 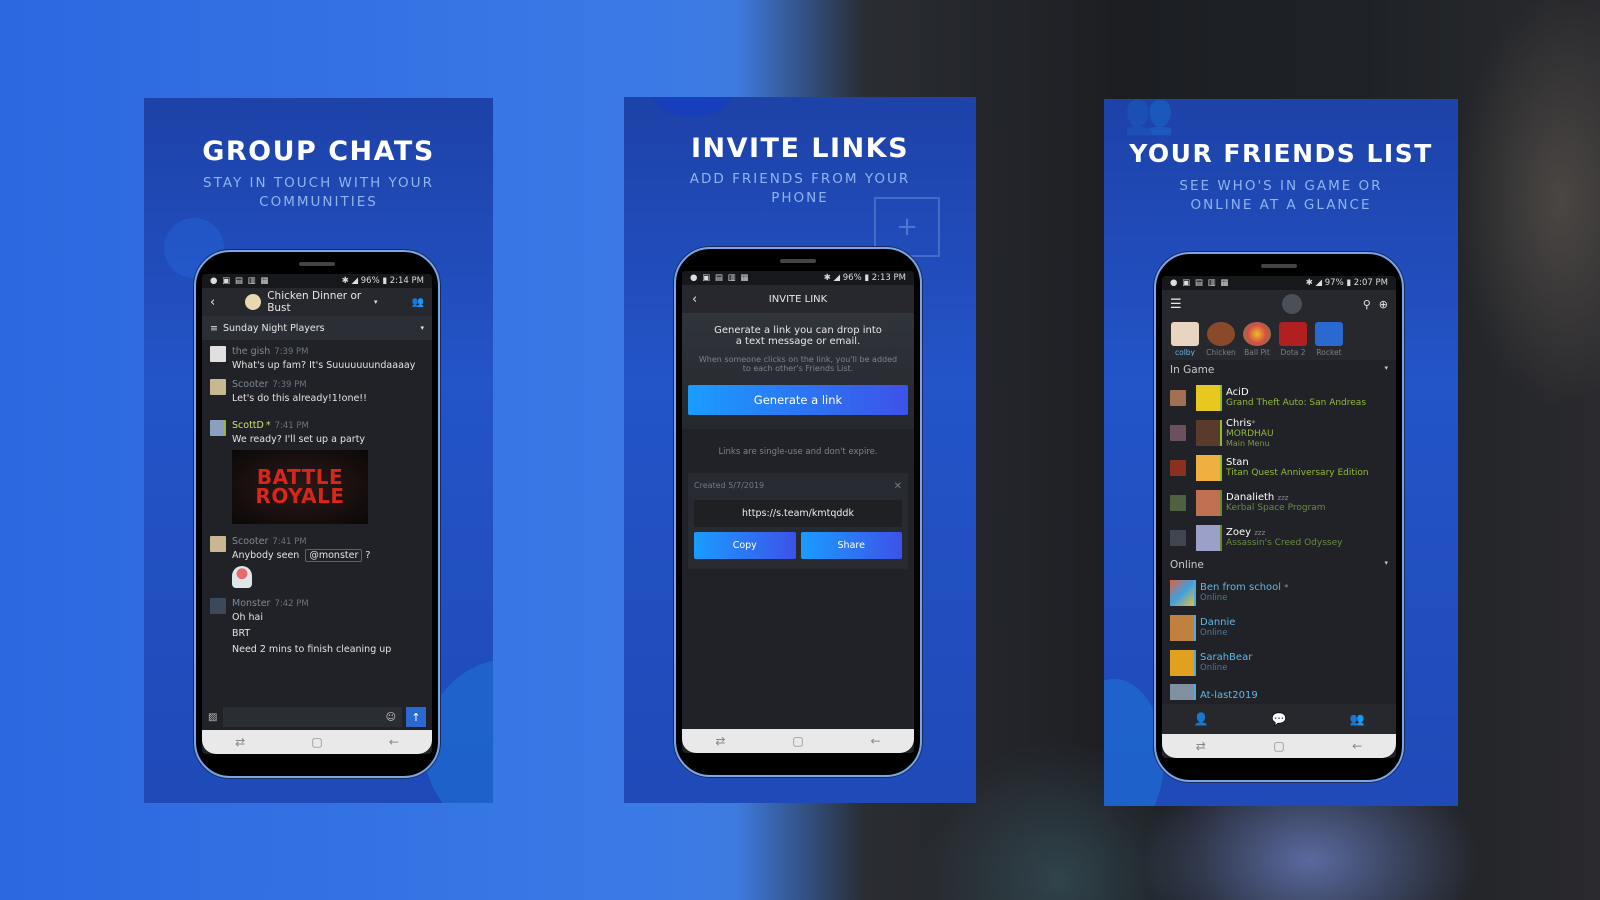 I want to click on emoji-icon: ☺, so click(x=391, y=717).